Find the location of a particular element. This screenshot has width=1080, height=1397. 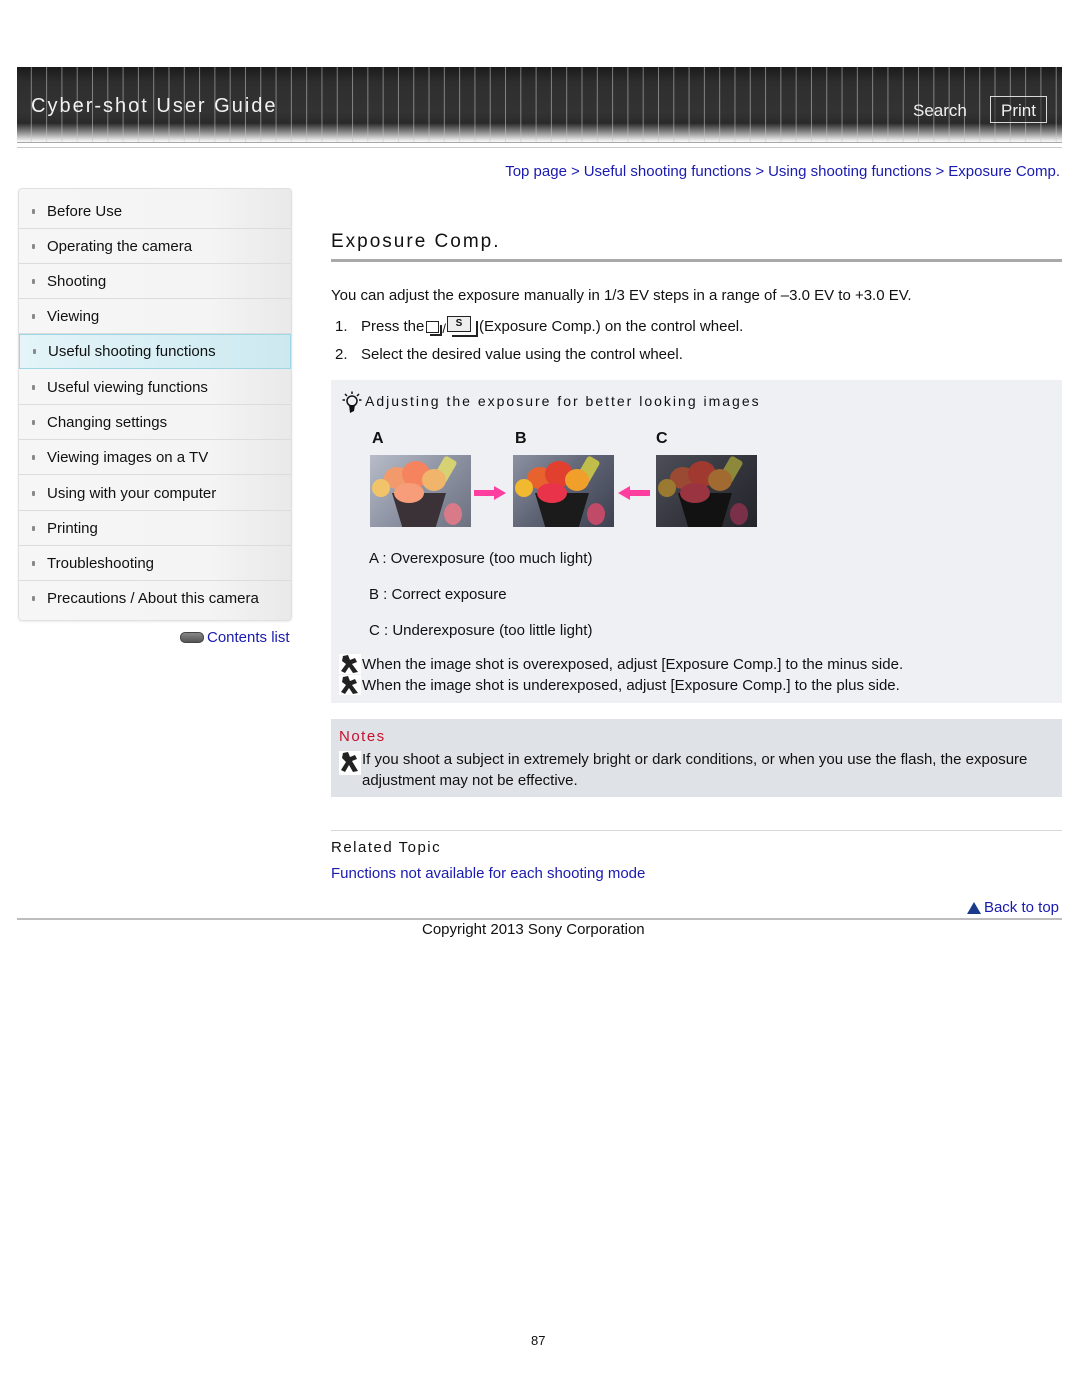

sidebar-item-label: Changing settings is located at coordinates (107, 422).